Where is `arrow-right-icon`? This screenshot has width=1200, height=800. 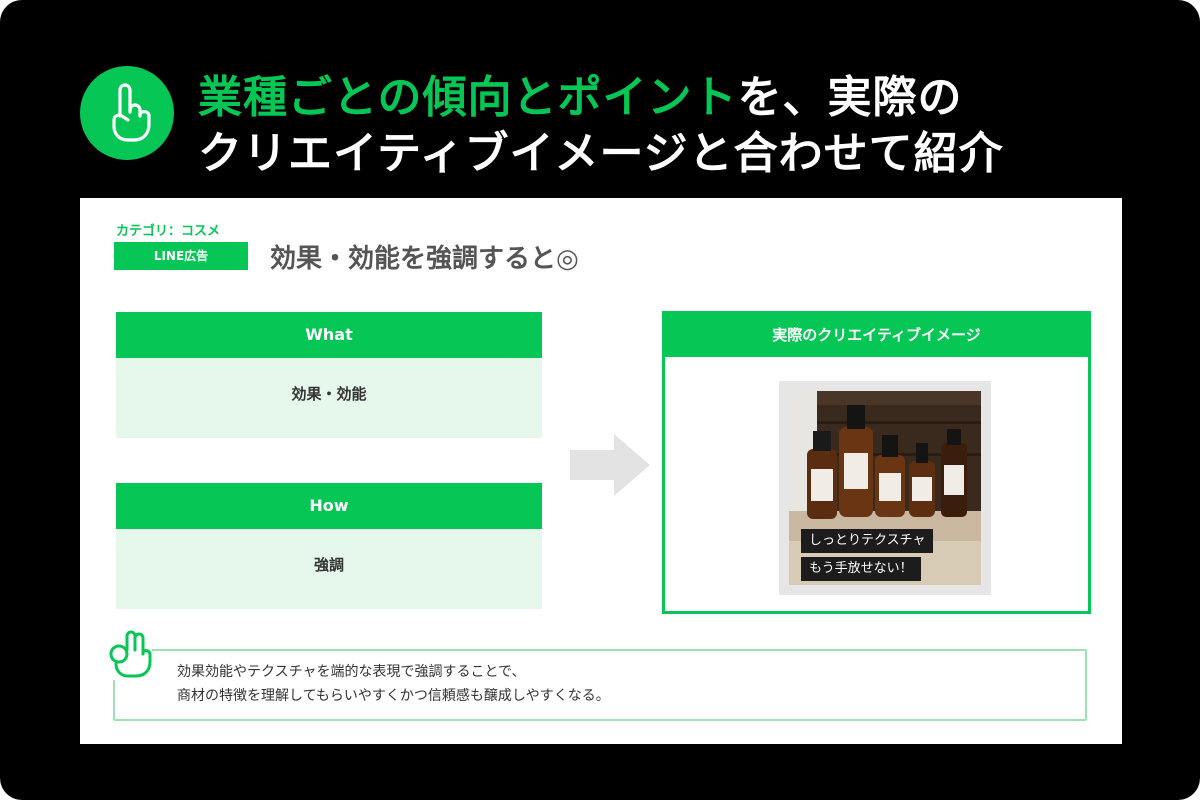 arrow-right-icon is located at coordinates (610, 467).